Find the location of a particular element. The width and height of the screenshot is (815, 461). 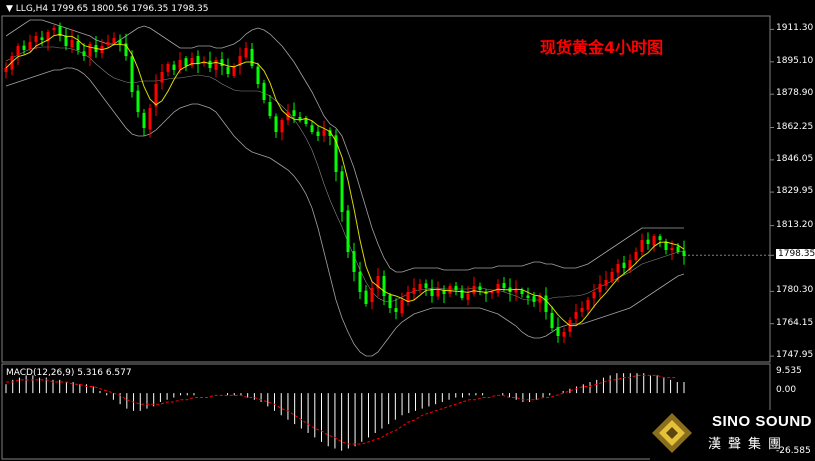

y-tick-label: 1764.15 is located at coordinates (795, 322).